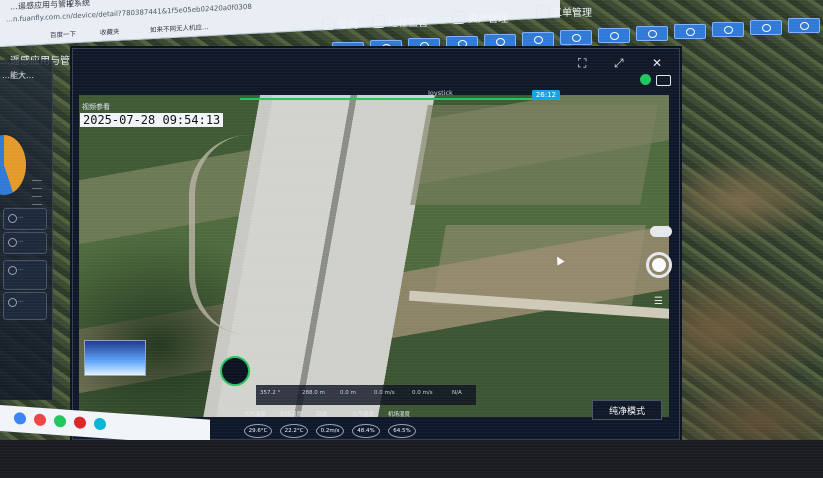 This screenshot has height=478, width=823. I want to click on progress-time: 26:12, so click(545, 95).